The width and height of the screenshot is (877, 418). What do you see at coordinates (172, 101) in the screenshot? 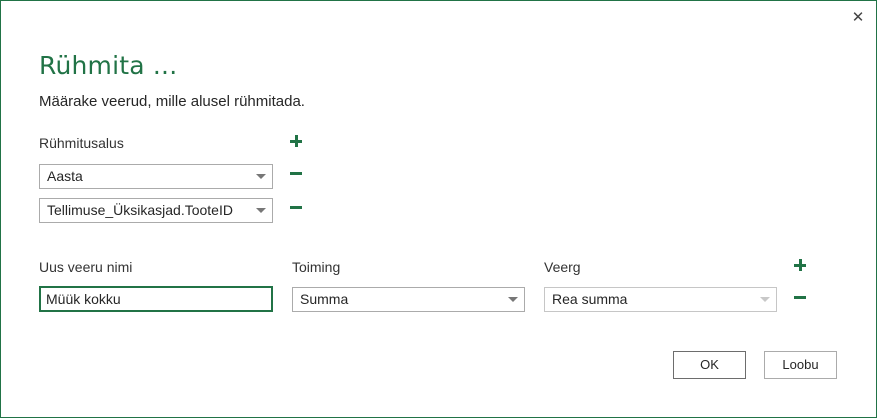
I see `dialog-description: Määrake veerud, mille alusel rühmitada.` at bounding box center [172, 101].